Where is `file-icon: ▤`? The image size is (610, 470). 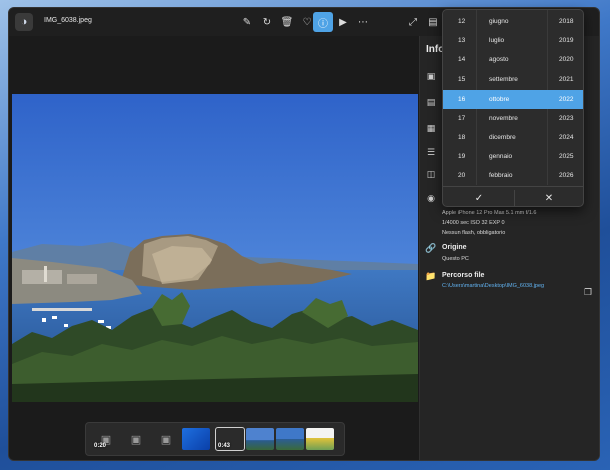 file-icon: ▤ is located at coordinates (431, 101).